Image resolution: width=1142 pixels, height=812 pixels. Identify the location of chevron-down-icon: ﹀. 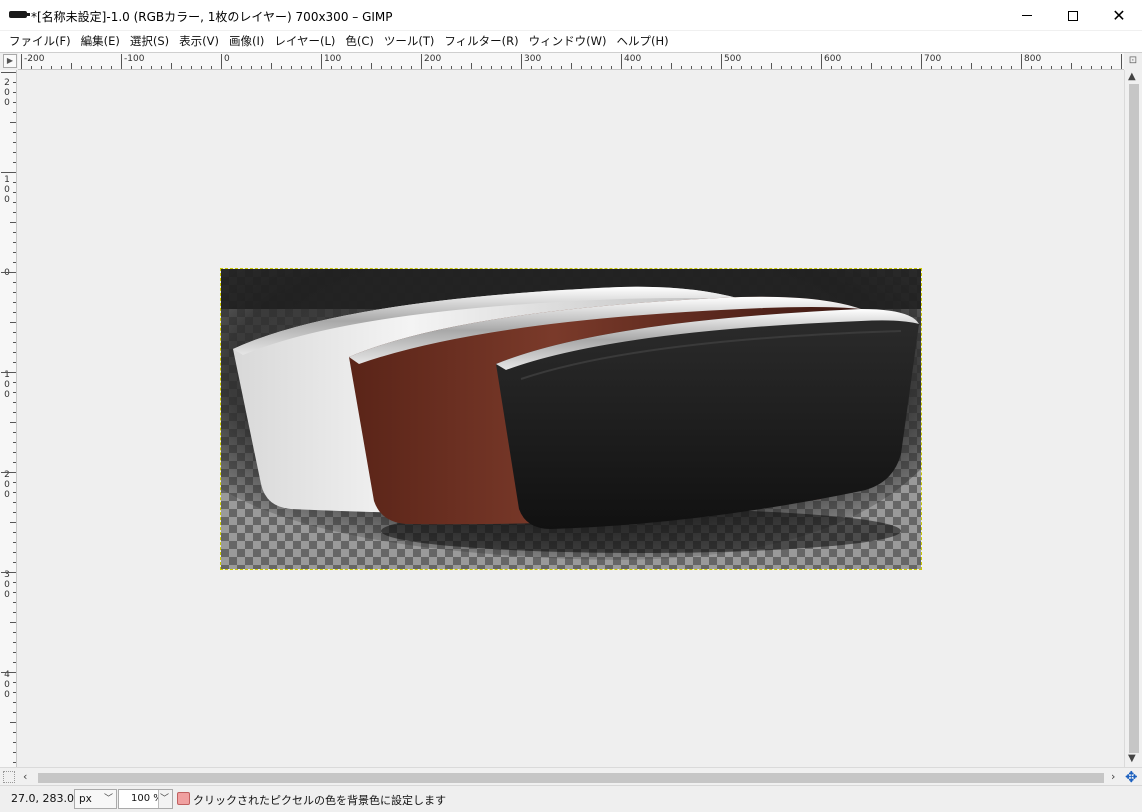
(108, 799).